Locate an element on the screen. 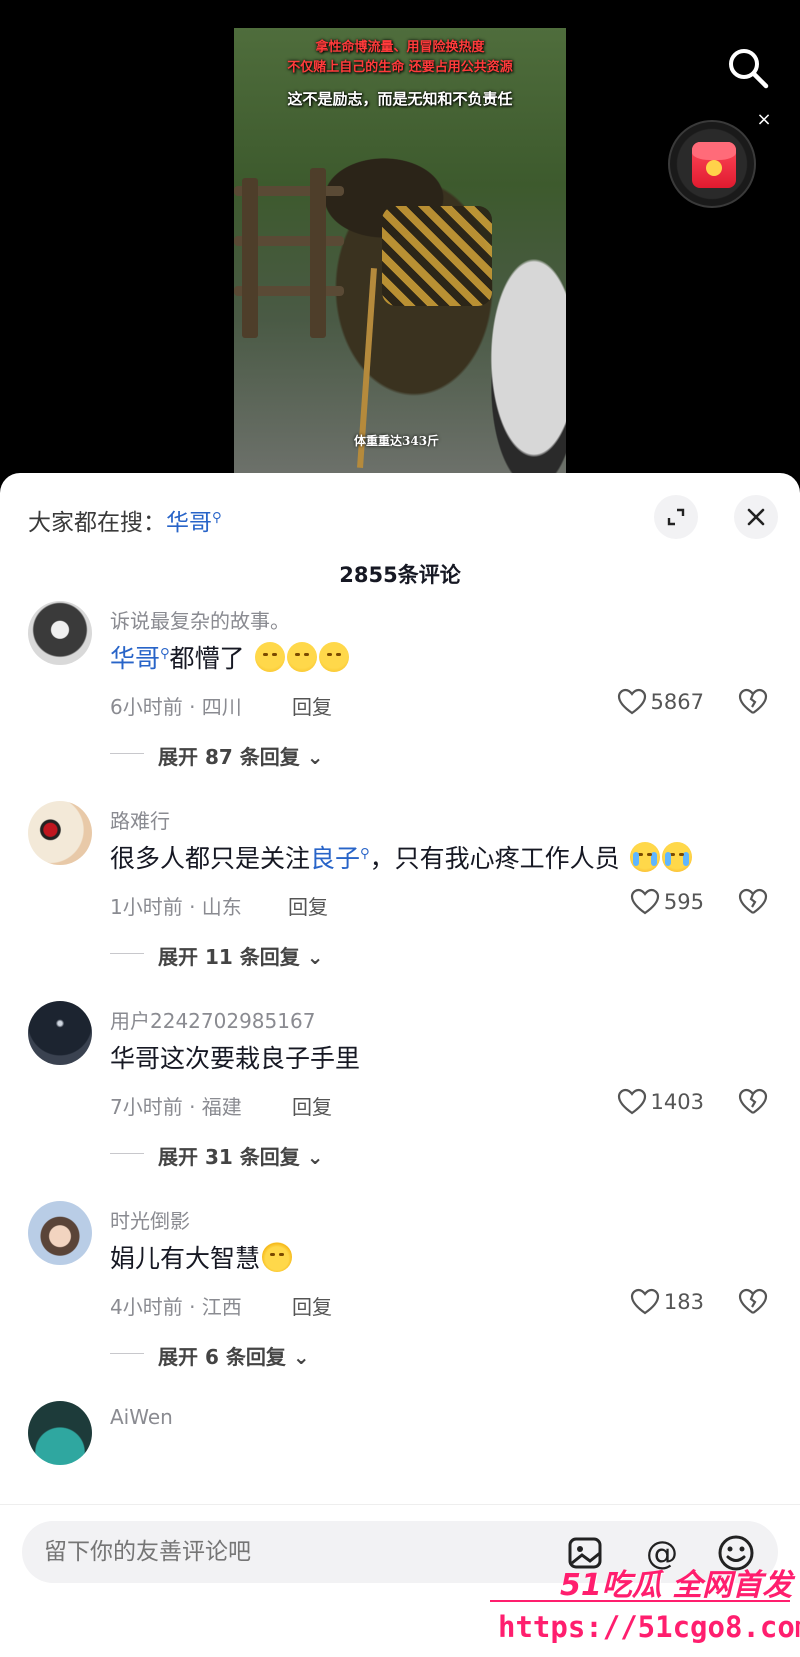 This screenshot has width=800, height=1657. search-icon is located at coordinates (748, 68).